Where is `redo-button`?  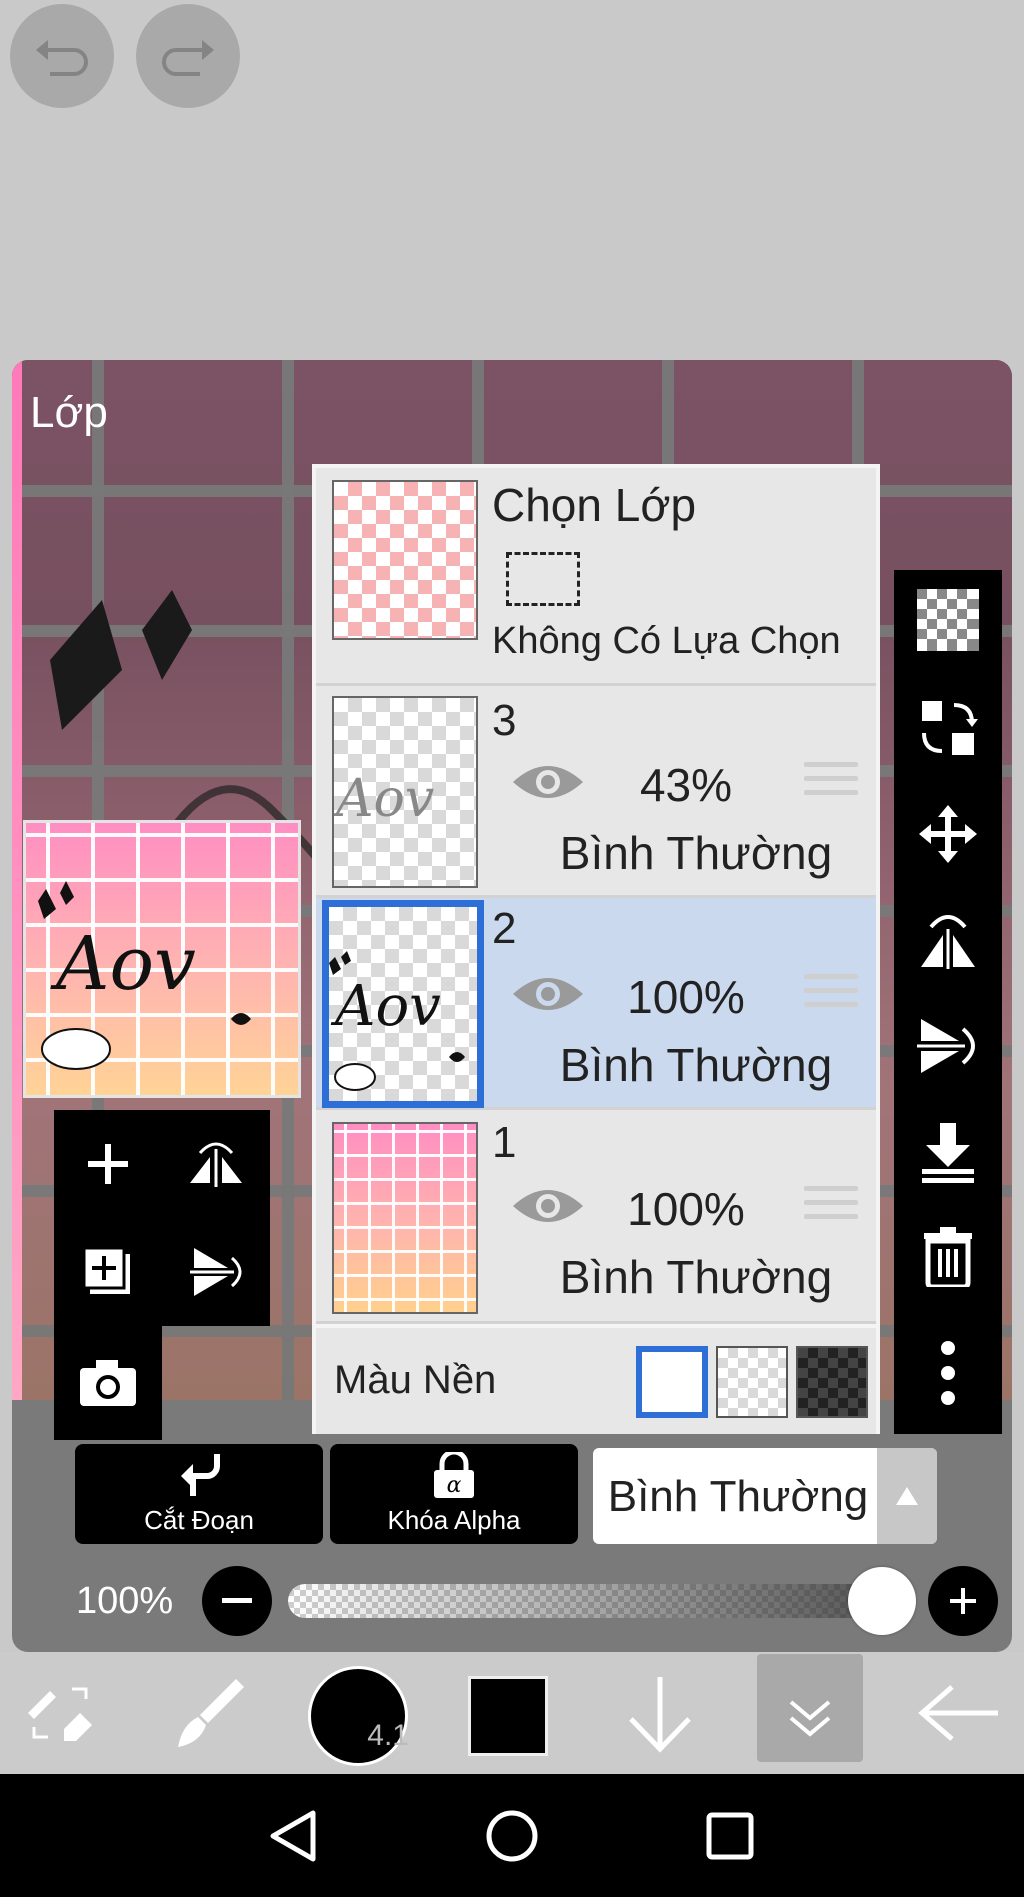 redo-button is located at coordinates (188, 56).